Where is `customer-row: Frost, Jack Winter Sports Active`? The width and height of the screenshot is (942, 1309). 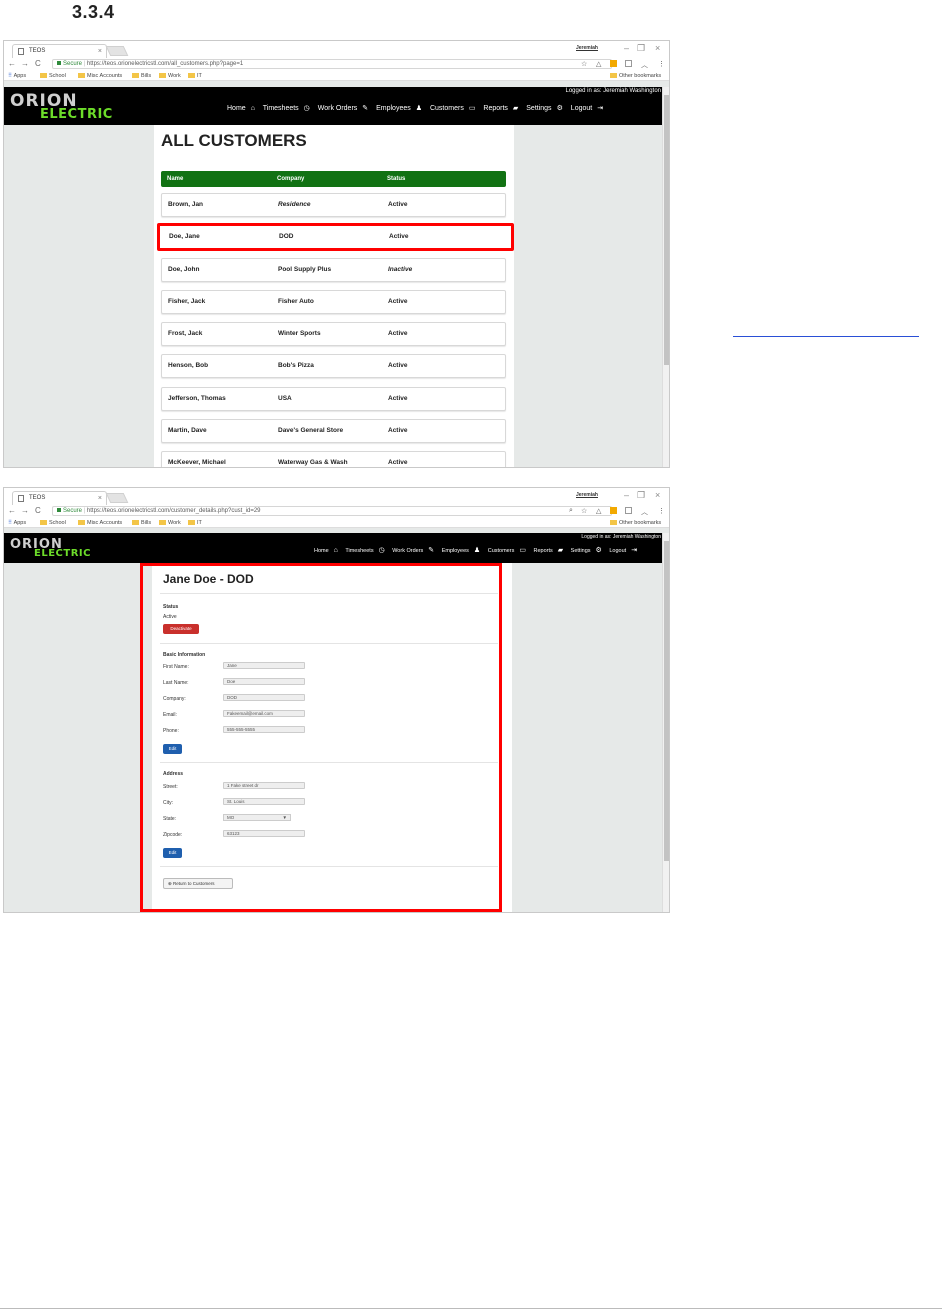
customer-row: Frost, Jack Winter Sports Active is located at coordinates (333, 334).